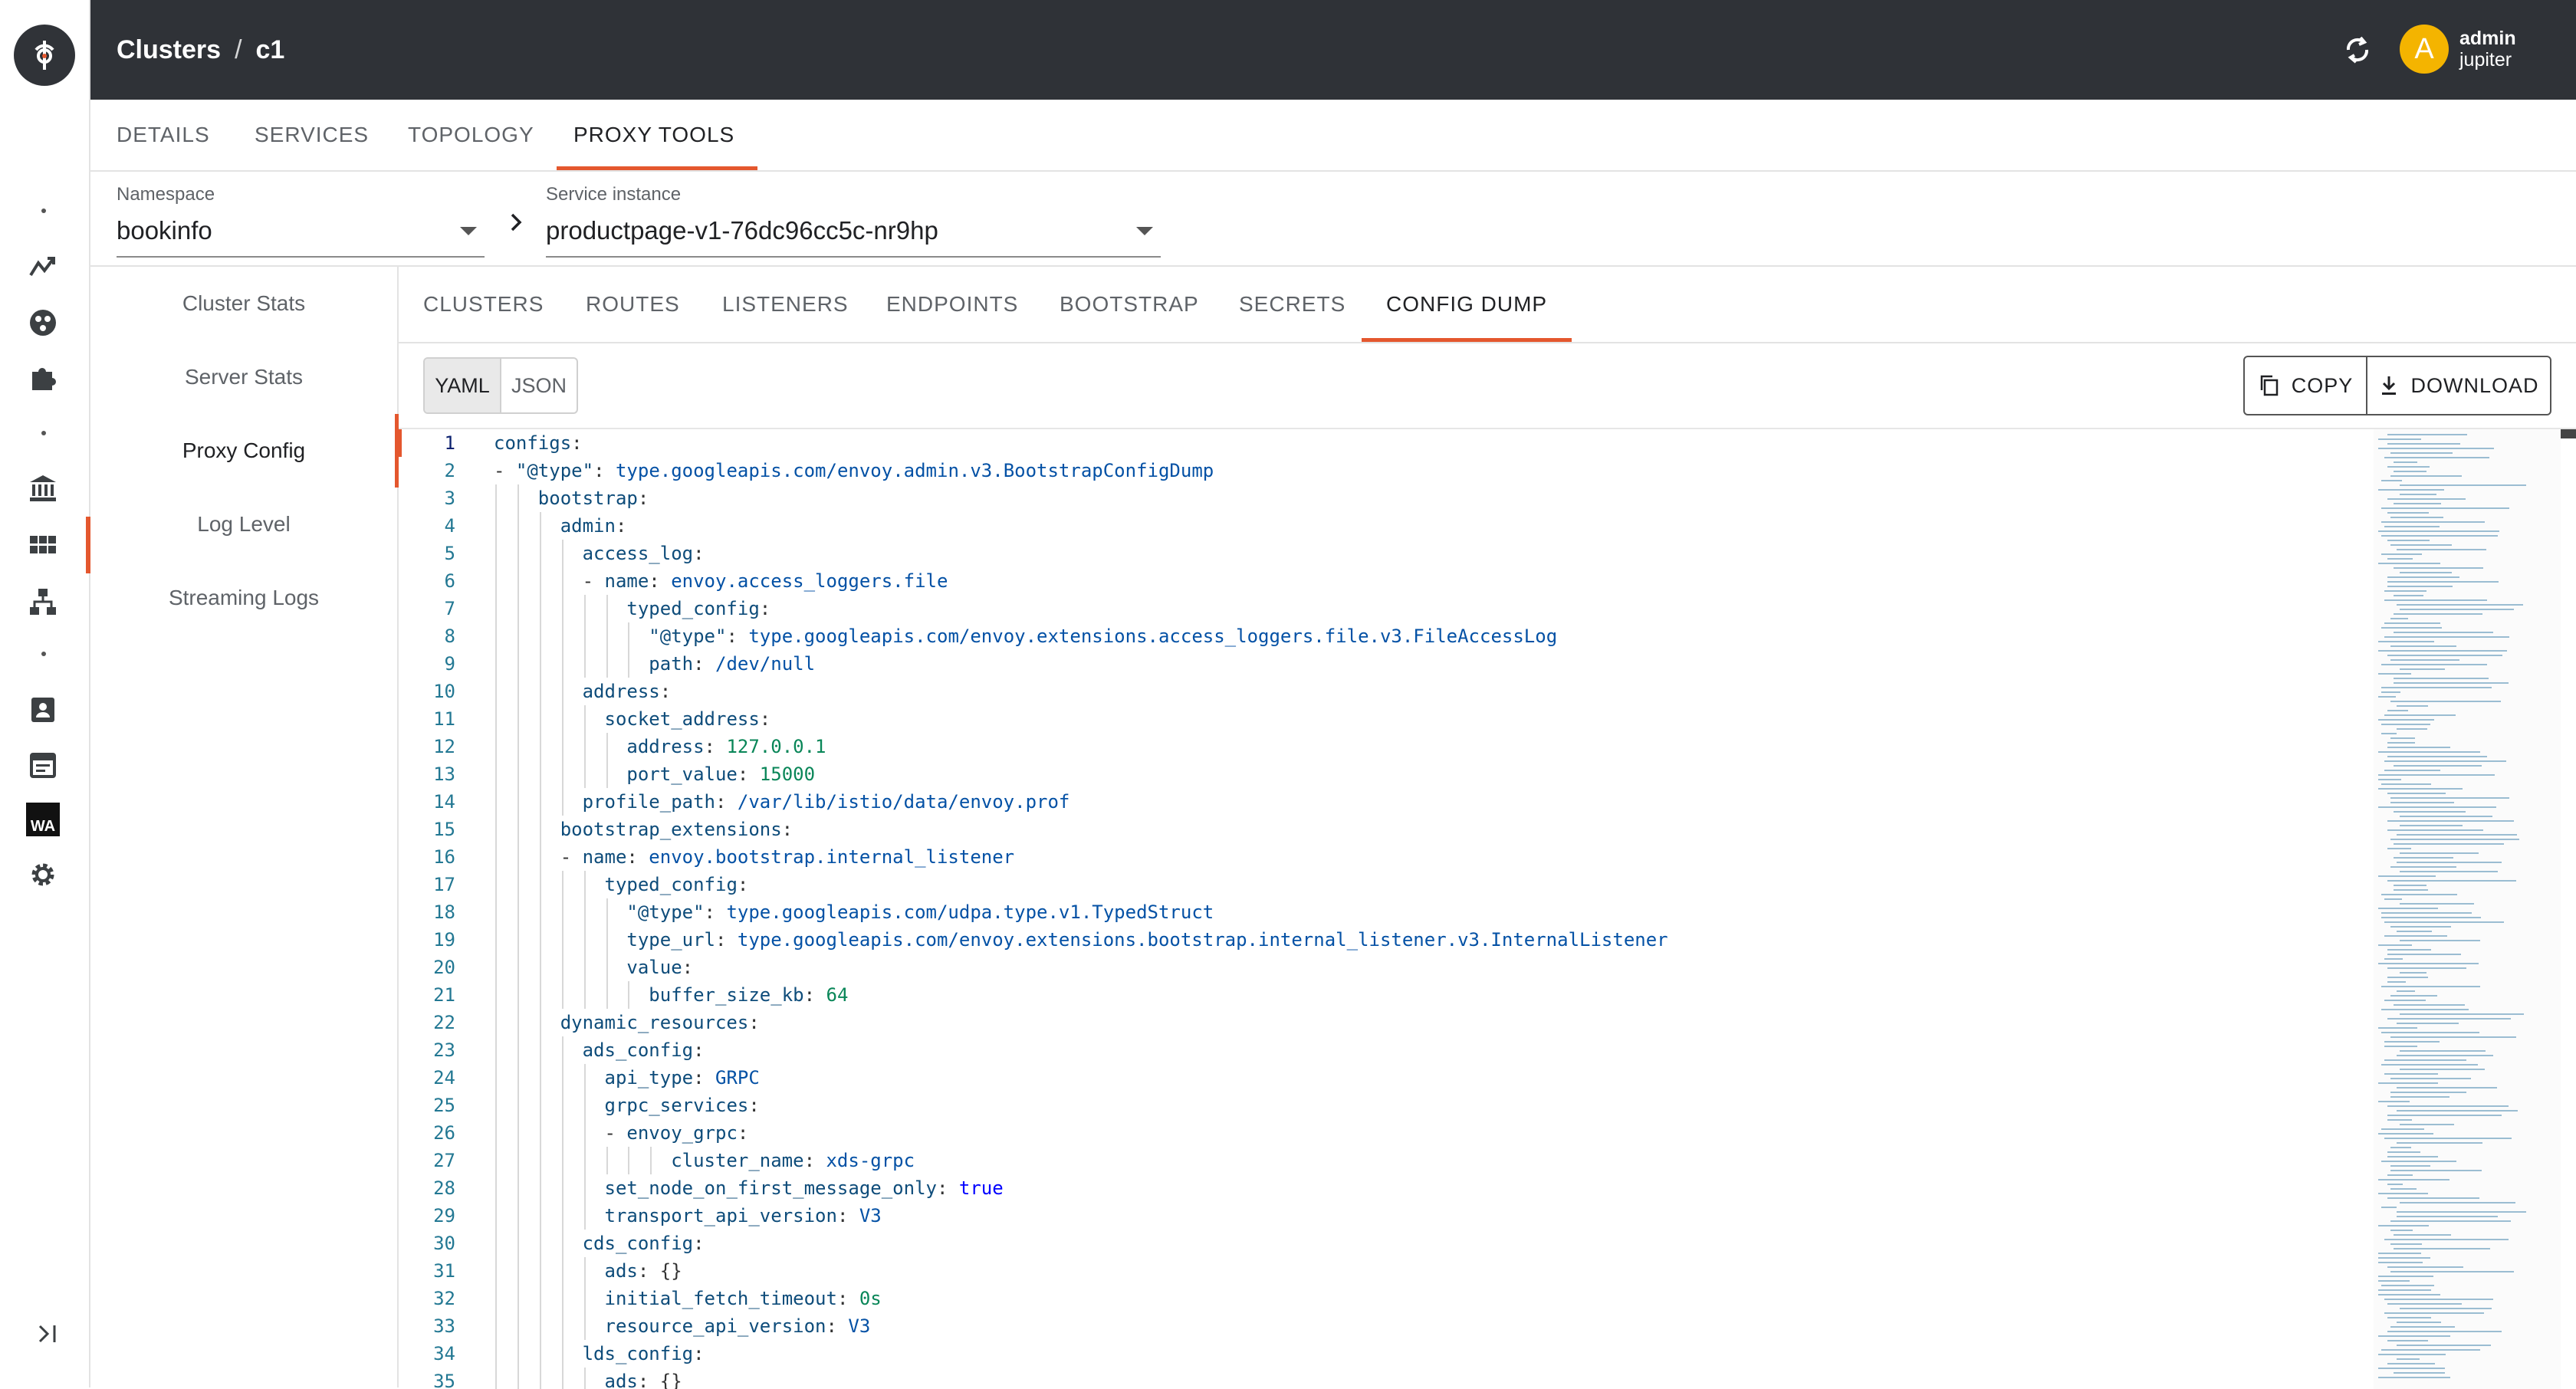 The width and height of the screenshot is (2576, 1389). What do you see at coordinates (169, 50) in the screenshot?
I see `breadcrumb-clusters-link: Clusters` at bounding box center [169, 50].